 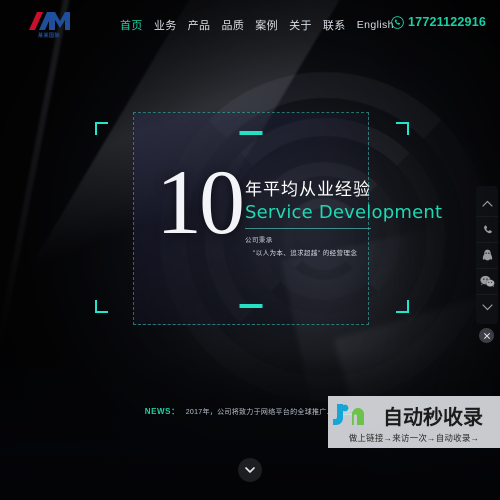 I want to click on logo-mark-icon, so click(x=49, y=21).